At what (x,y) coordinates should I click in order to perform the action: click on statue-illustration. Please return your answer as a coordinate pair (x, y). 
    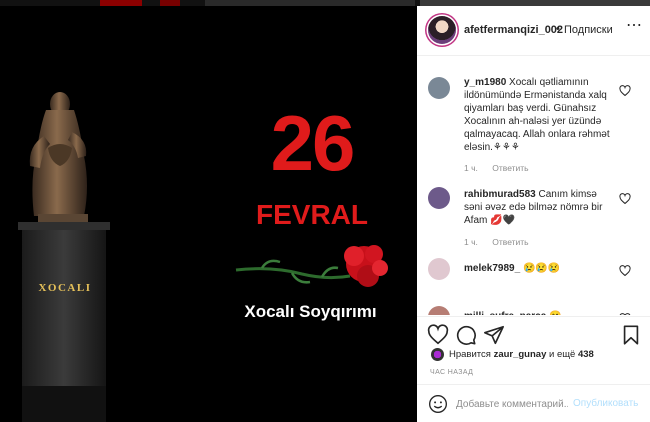
    Looking at the image, I should click on (64, 257).